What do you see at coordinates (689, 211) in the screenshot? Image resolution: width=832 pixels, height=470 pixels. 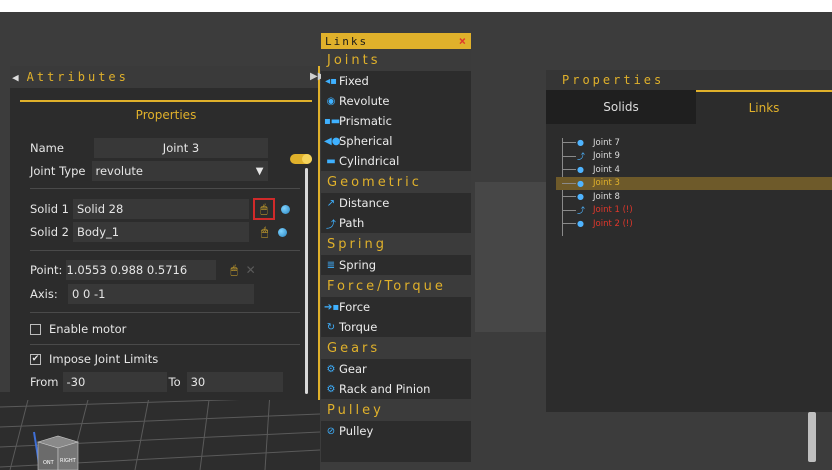 I see `tree-item-joint-1: ⤴ Joint 1 (!)` at bounding box center [689, 211].